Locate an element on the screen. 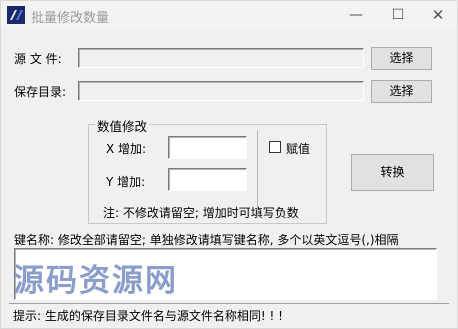 The width and height of the screenshot is (458, 329). save-dir-label: 保存目录: is located at coordinates (40, 92).